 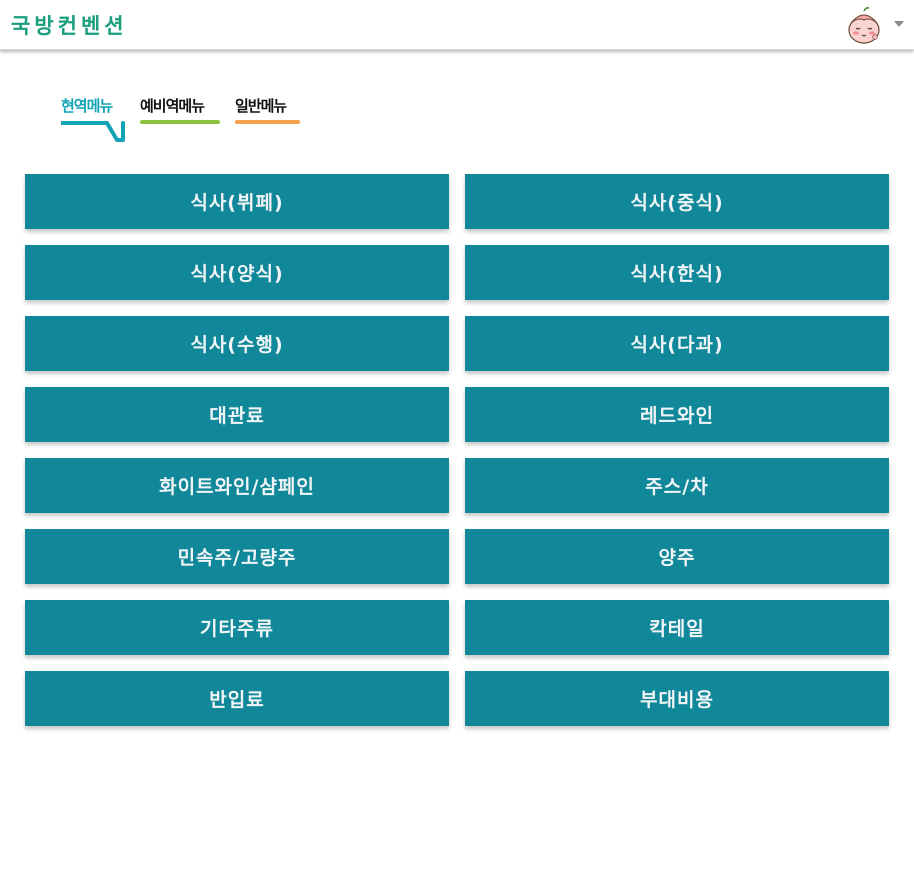 What do you see at coordinates (457, 25) in the screenshot?
I see `app-header: 국방컨벤션` at bounding box center [457, 25].